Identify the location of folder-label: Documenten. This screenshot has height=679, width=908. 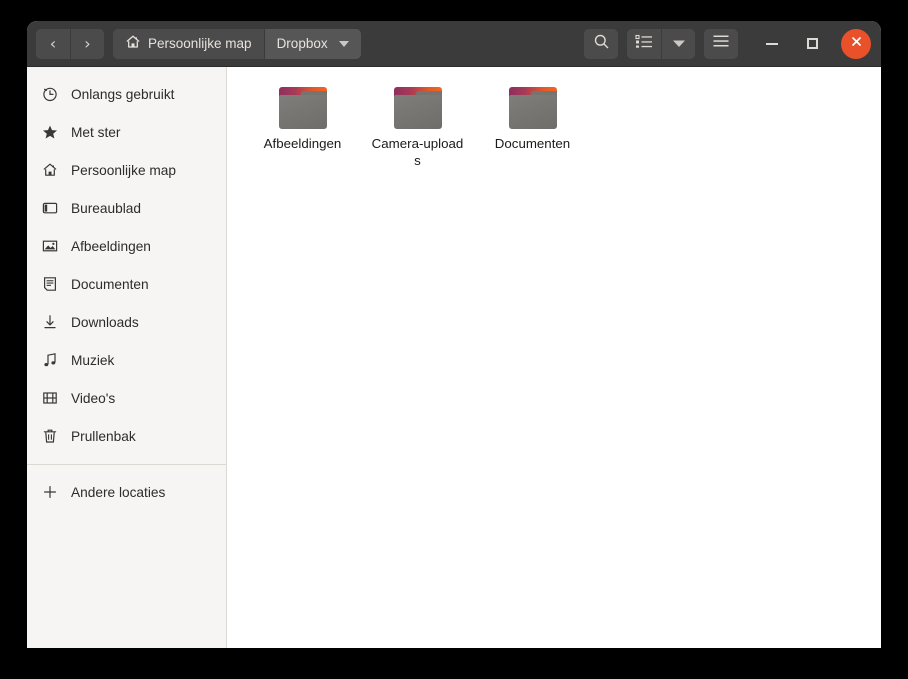
(532, 143).